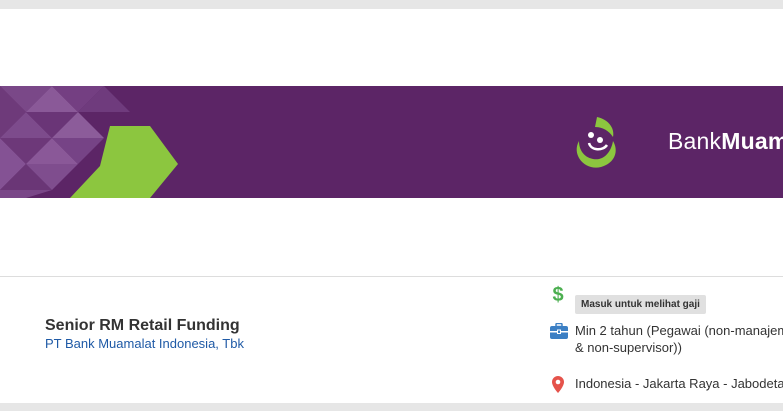 The image size is (783, 411). What do you see at coordinates (391, 407) in the screenshot?
I see `bottom-gap` at bounding box center [391, 407].